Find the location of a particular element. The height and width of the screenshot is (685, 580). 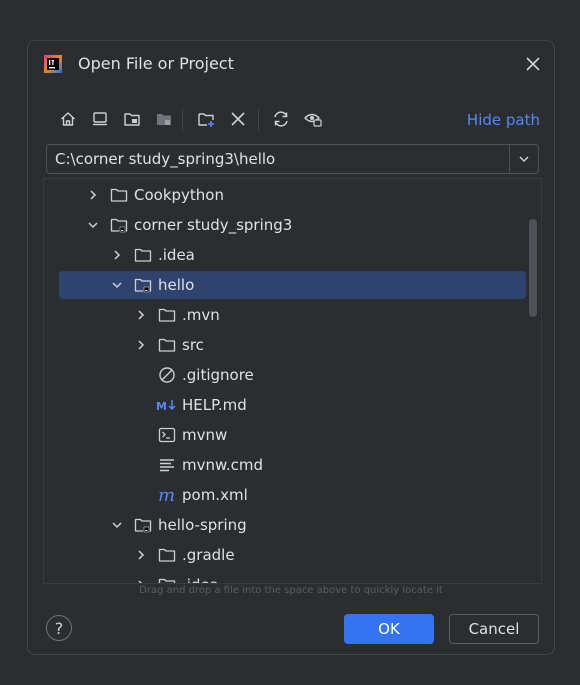

tree-item-label: Cookpython is located at coordinates (179, 195).